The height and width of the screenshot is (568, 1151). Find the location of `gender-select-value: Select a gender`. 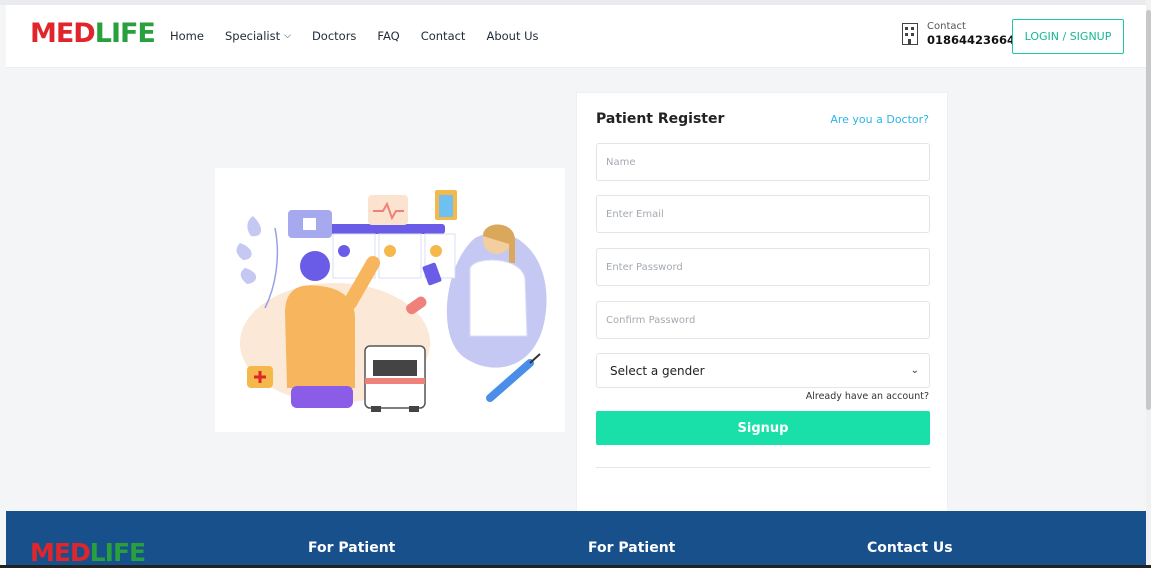

gender-select-value: Select a gender is located at coordinates (657, 370).